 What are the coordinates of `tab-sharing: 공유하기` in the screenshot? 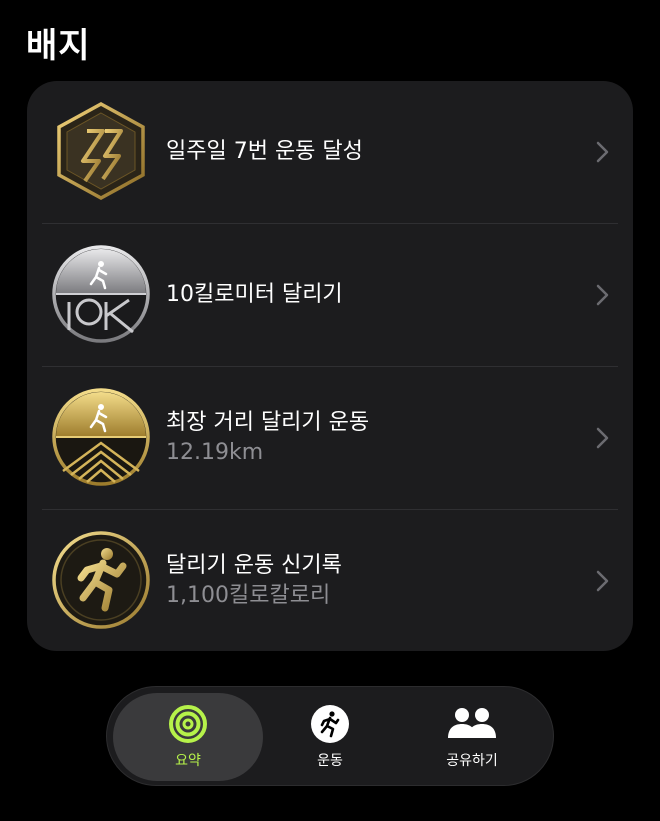 It's located at (472, 737).